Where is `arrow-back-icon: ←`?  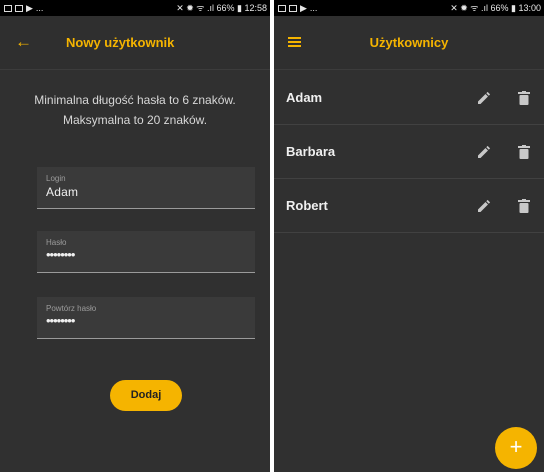 arrow-back-icon: ← is located at coordinates (23, 43).